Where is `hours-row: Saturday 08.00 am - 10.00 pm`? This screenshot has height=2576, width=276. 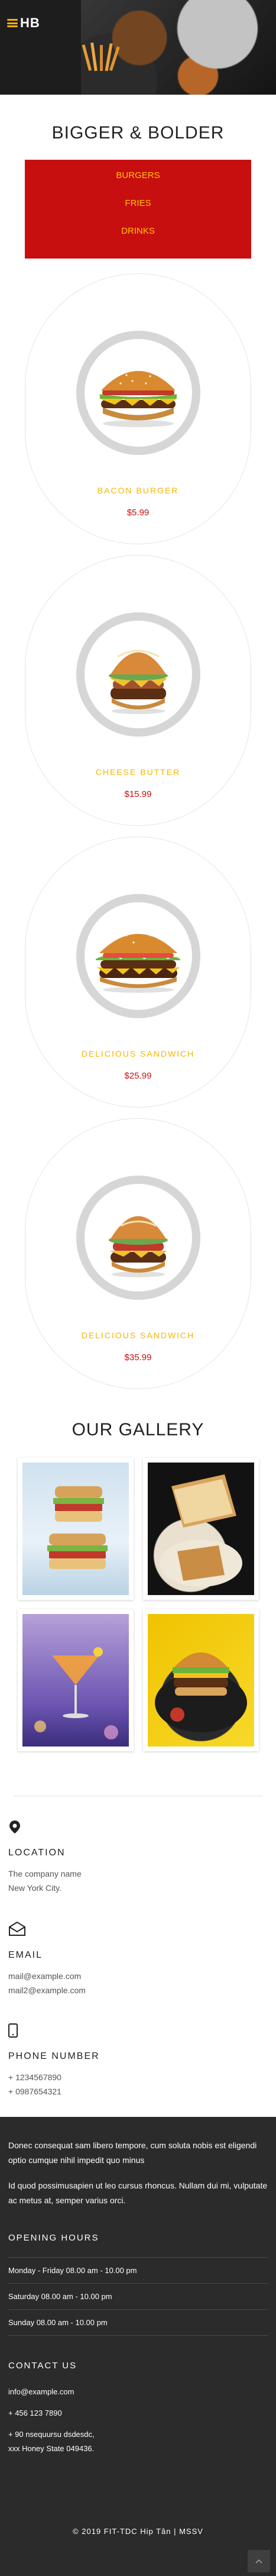 hours-row: Saturday 08.00 am - 10.00 pm is located at coordinates (138, 2297).